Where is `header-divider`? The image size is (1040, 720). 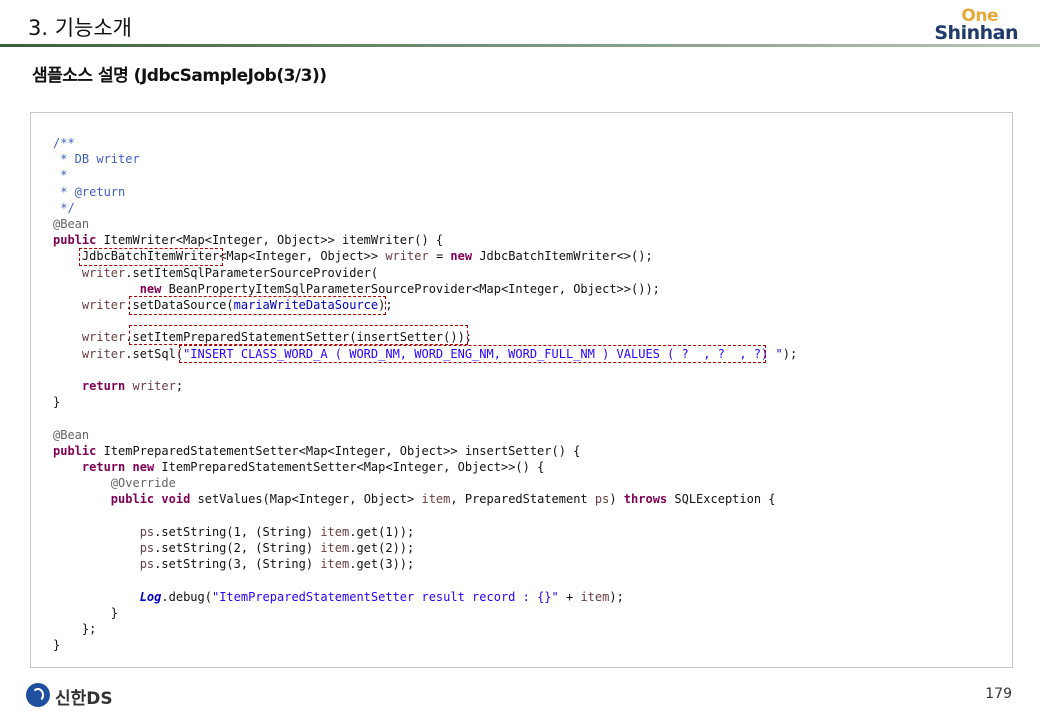 header-divider is located at coordinates (520, 45).